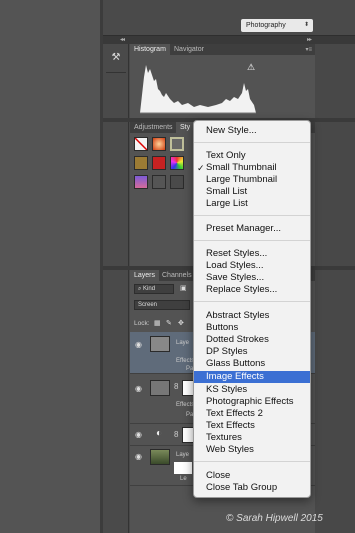 The image size is (355, 533). I want to click on tab-channels: Channels, so click(177, 275).